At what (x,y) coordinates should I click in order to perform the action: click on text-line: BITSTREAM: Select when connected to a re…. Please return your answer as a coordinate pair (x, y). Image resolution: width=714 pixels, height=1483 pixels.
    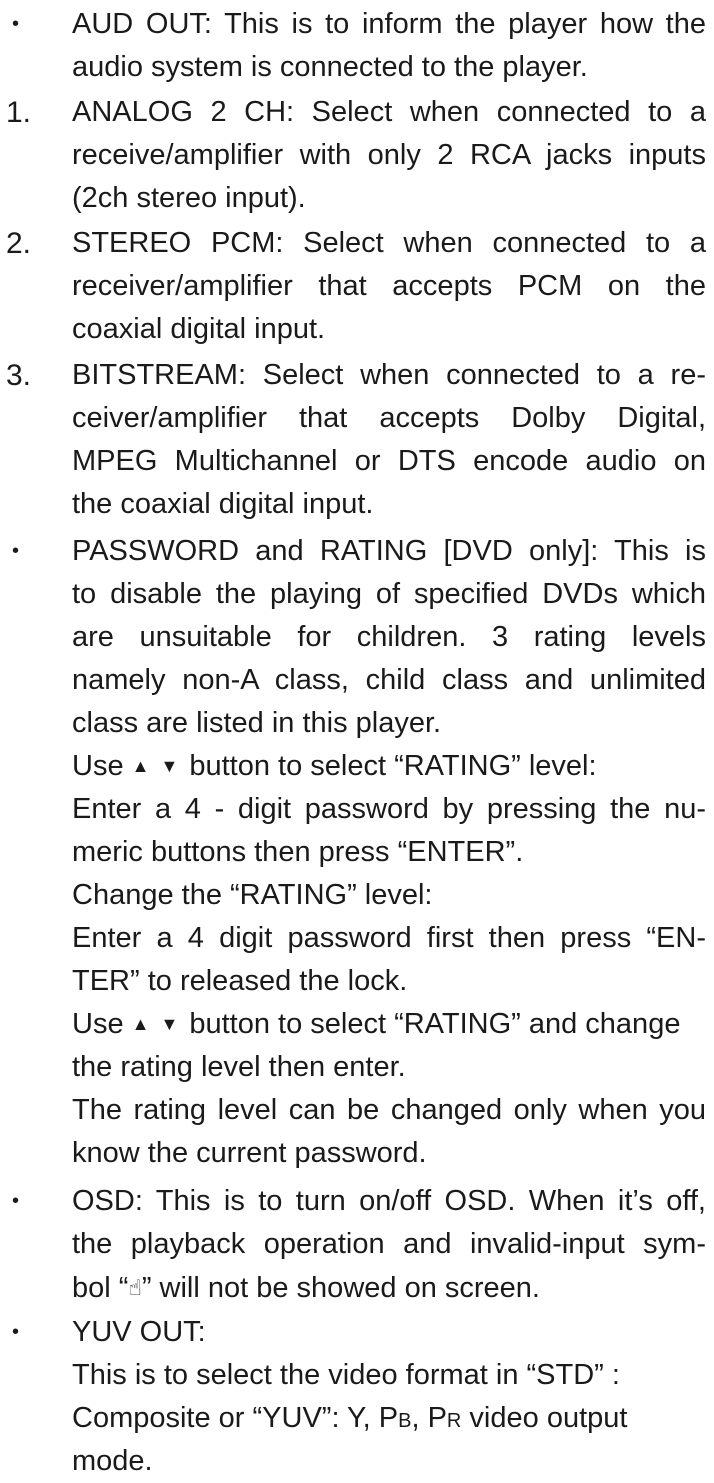
    Looking at the image, I should click on (389, 375).